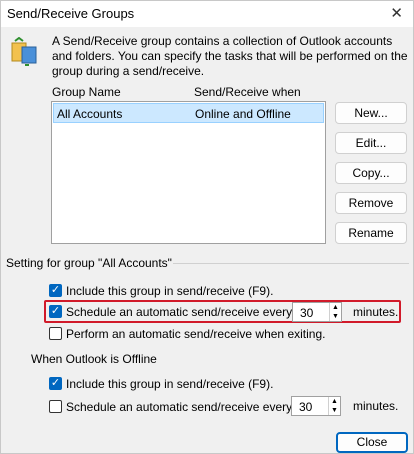 This screenshot has height=454, width=414. I want to click on rename-button: Rename, so click(371, 233).